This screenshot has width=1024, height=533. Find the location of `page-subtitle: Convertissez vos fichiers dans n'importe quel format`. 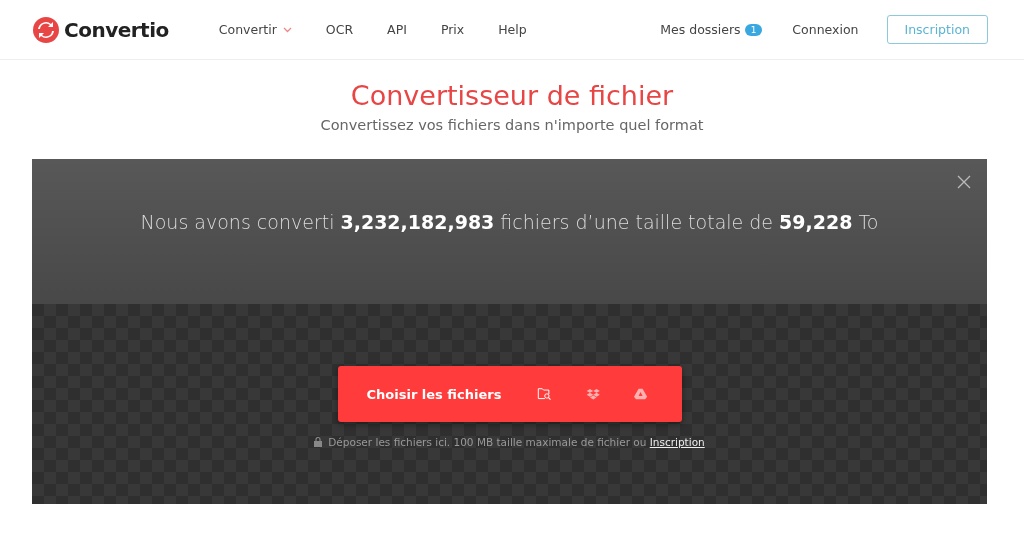

page-subtitle: Convertissez vos fichiers dans n'importe quel format is located at coordinates (512, 125).